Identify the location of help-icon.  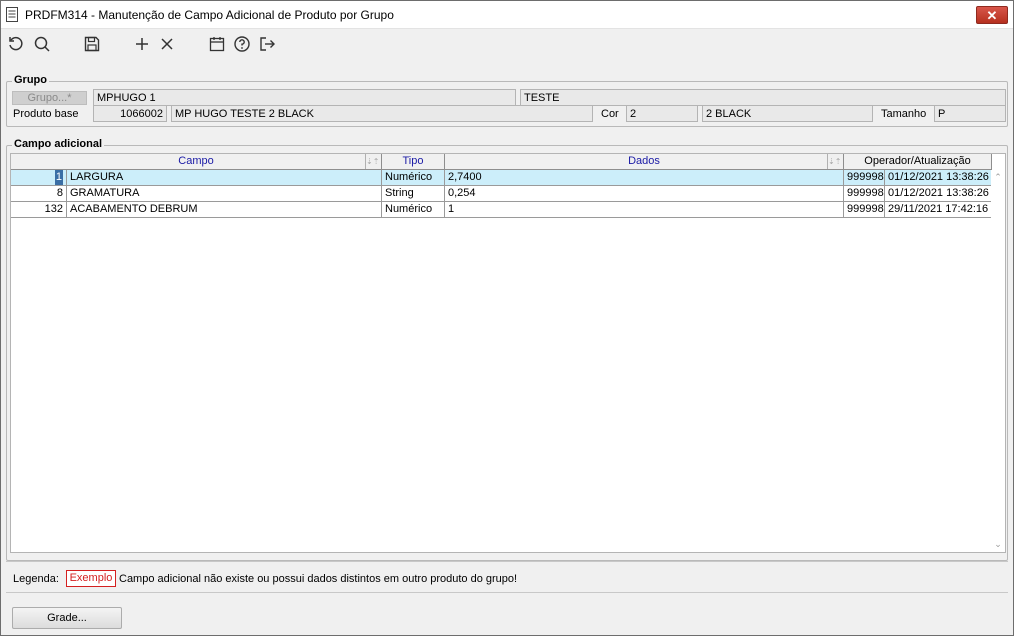
(242, 44).